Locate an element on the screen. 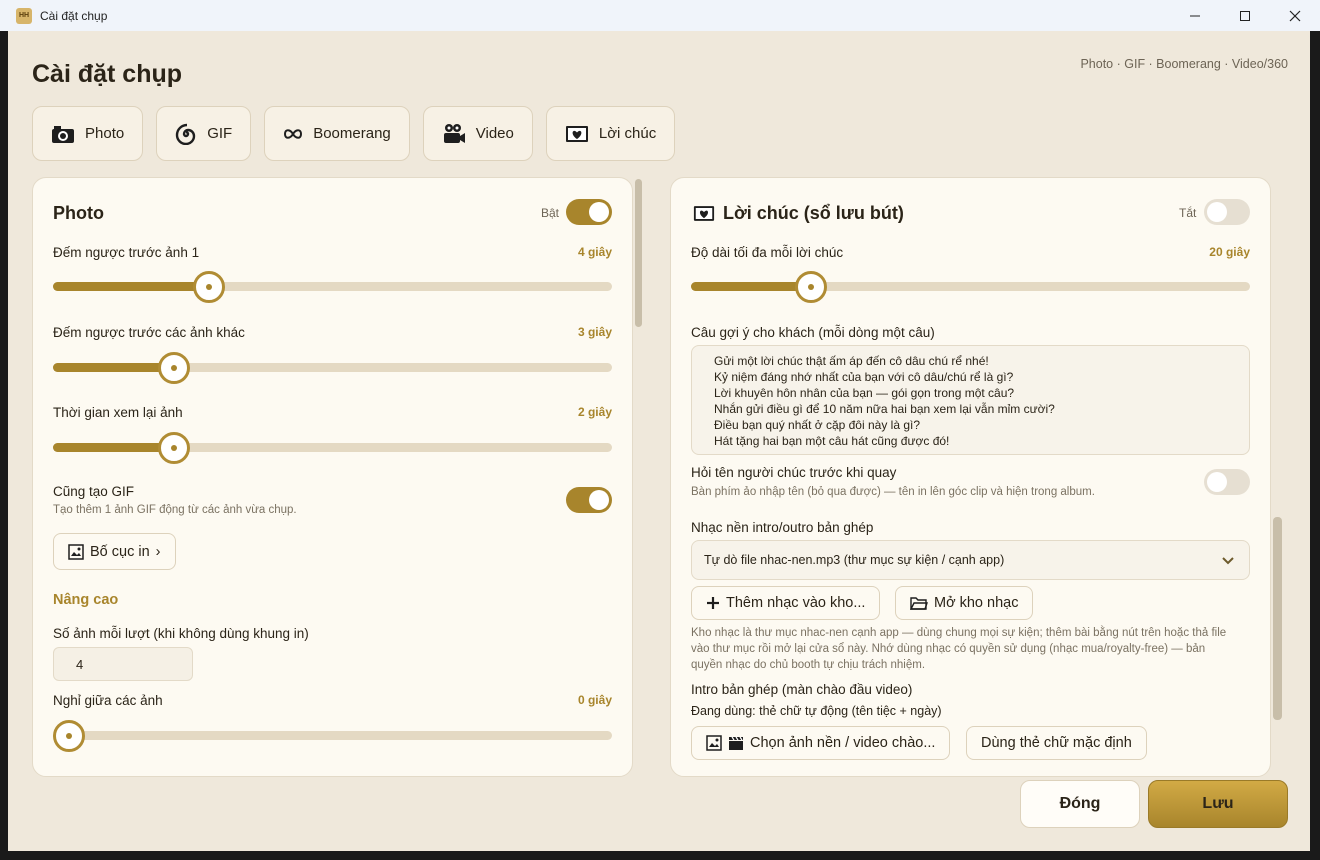 Image resolution: width=1320 pixels, height=860 pixels. tab-video: Video is located at coordinates (477, 133).